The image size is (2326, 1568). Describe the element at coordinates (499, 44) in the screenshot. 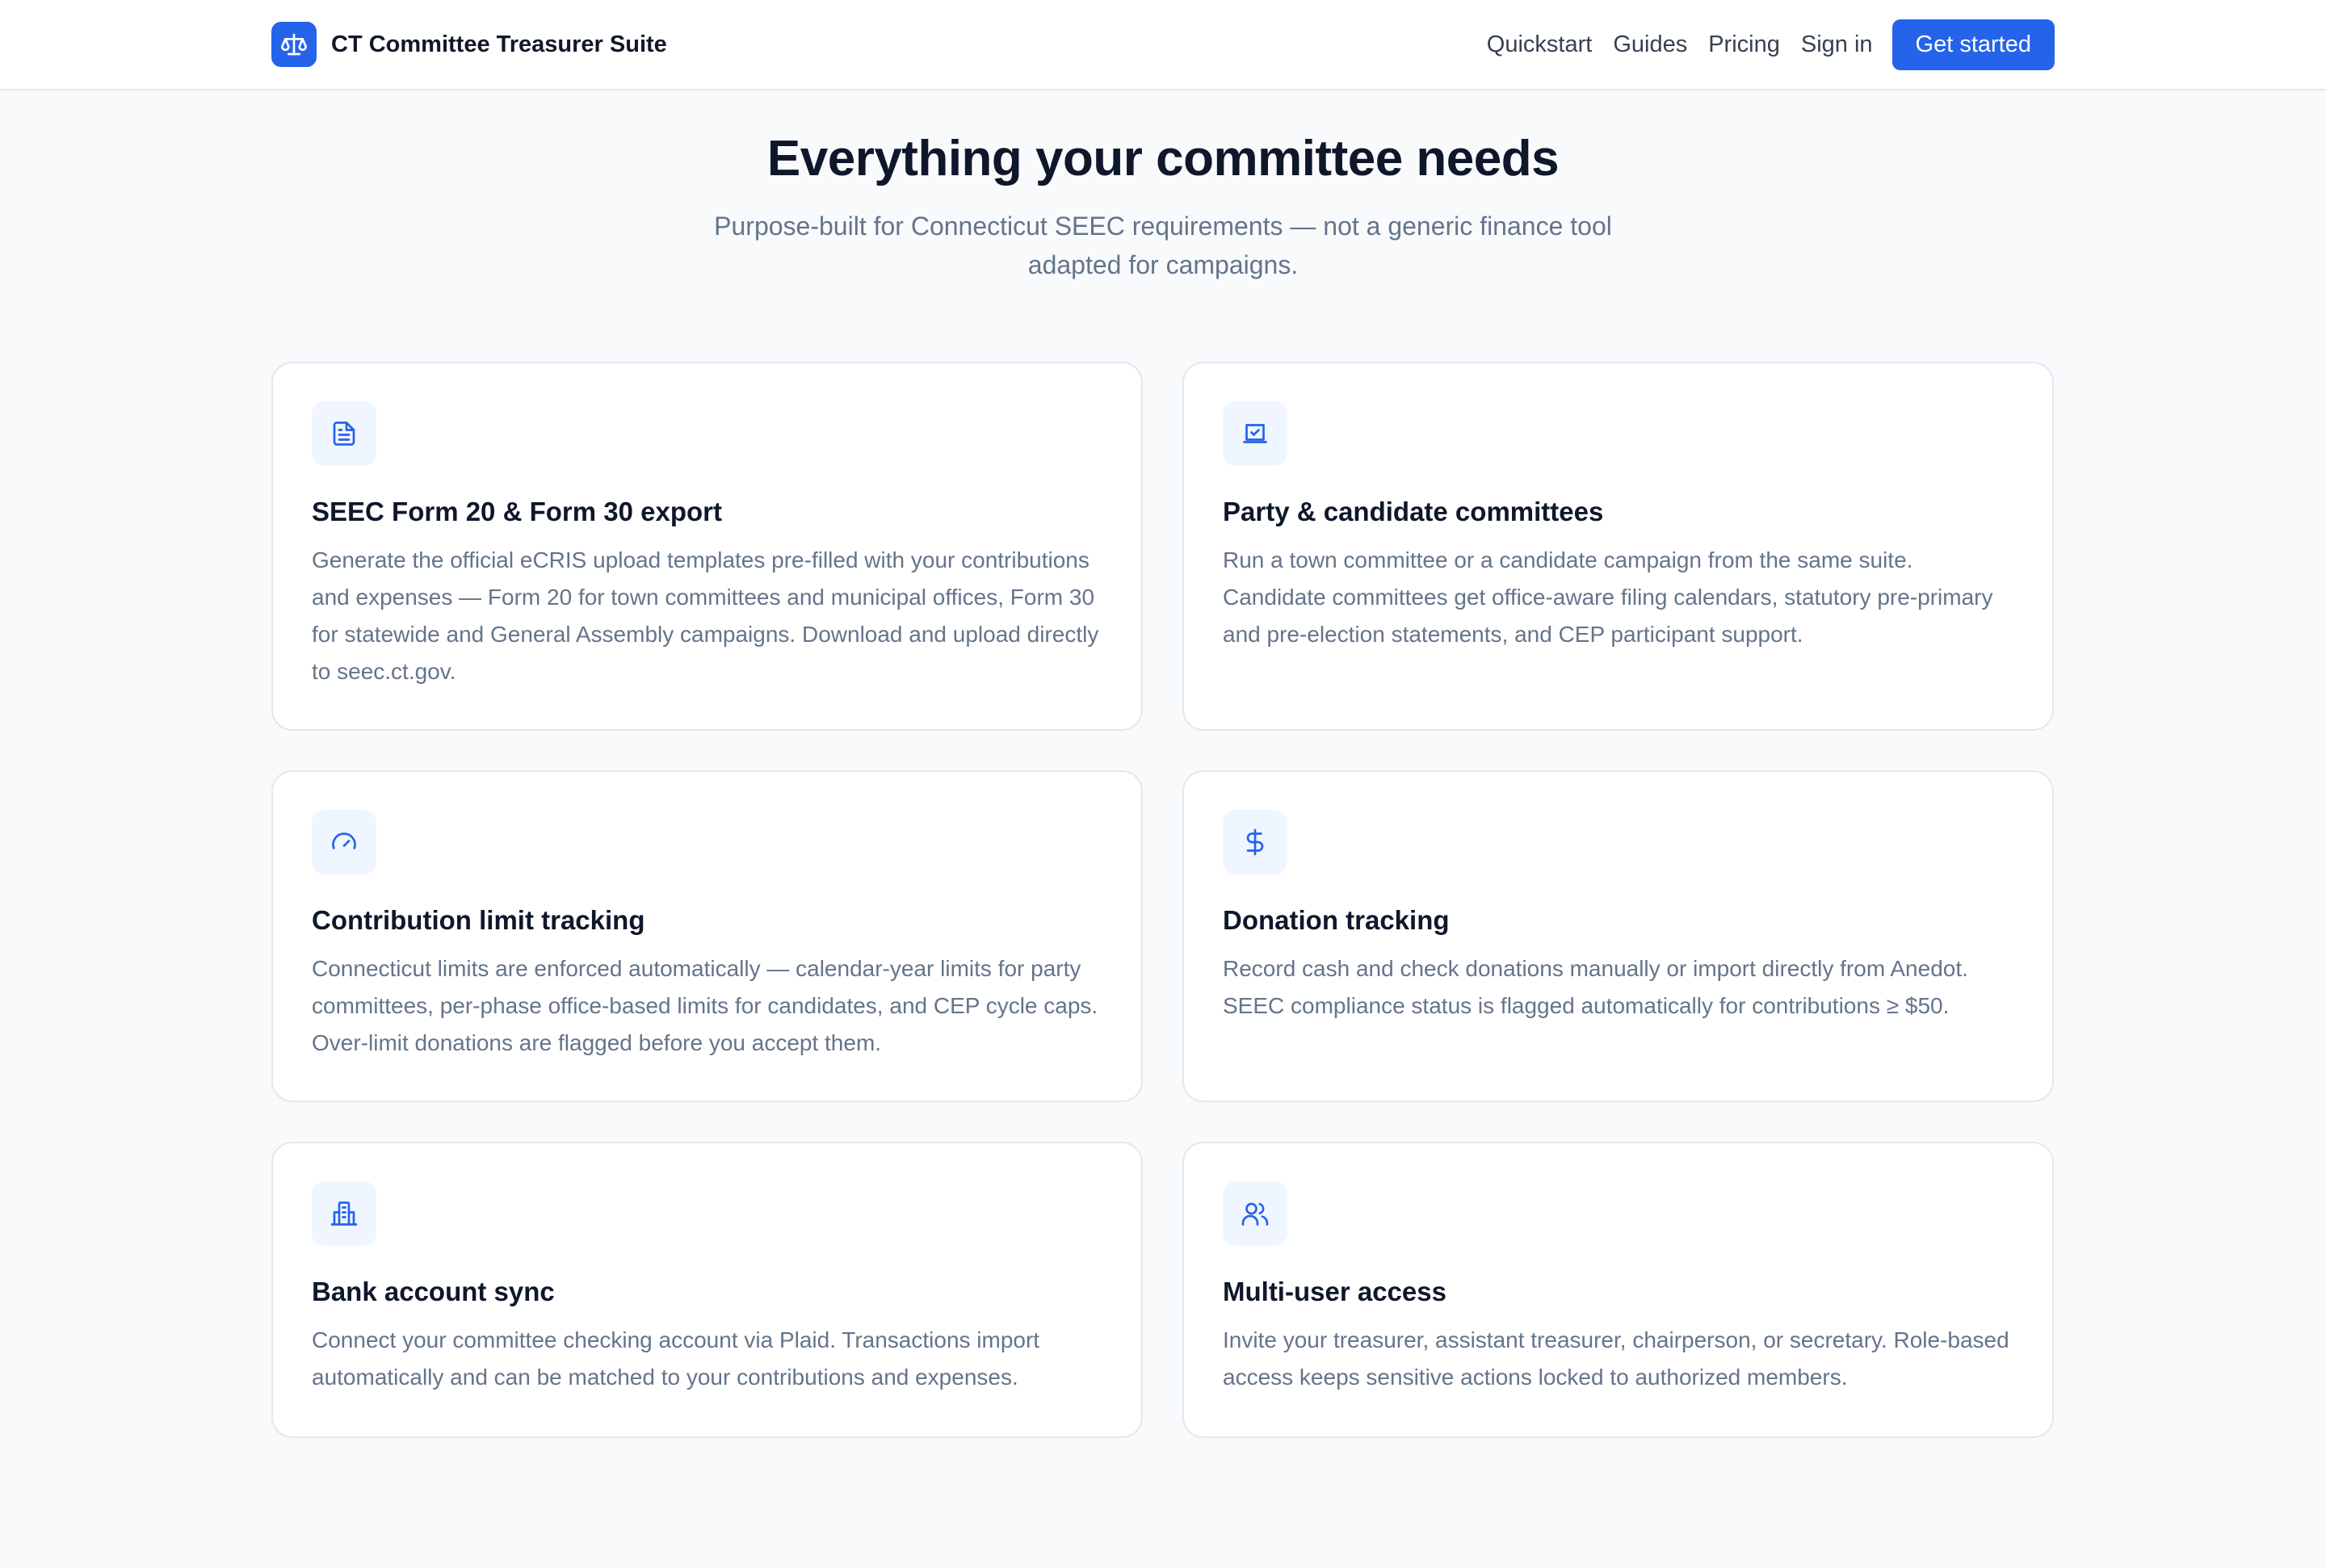

I see `brand-name: CT Committee Treasurer Suite` at that location.